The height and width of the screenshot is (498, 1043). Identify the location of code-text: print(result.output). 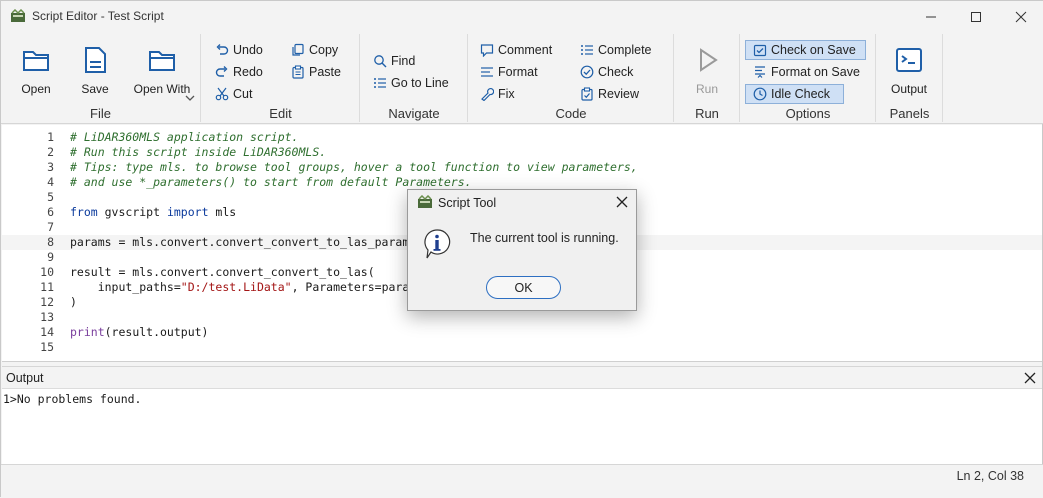
(139, 332).